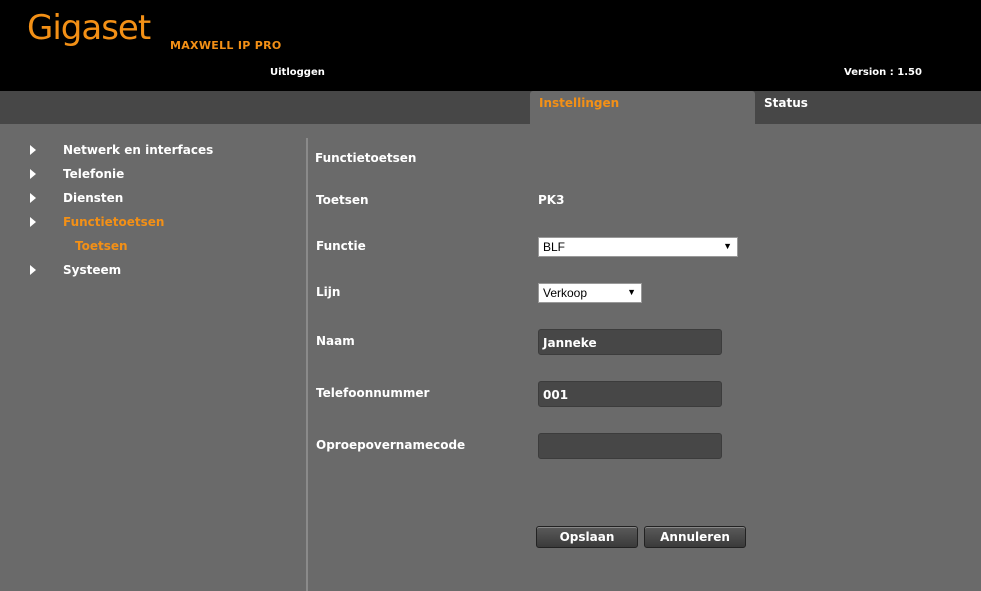 The height and width of the screenshot is (591, 981). I want to click on sidebar-item-diensten: Diensten, so click(76, 198).